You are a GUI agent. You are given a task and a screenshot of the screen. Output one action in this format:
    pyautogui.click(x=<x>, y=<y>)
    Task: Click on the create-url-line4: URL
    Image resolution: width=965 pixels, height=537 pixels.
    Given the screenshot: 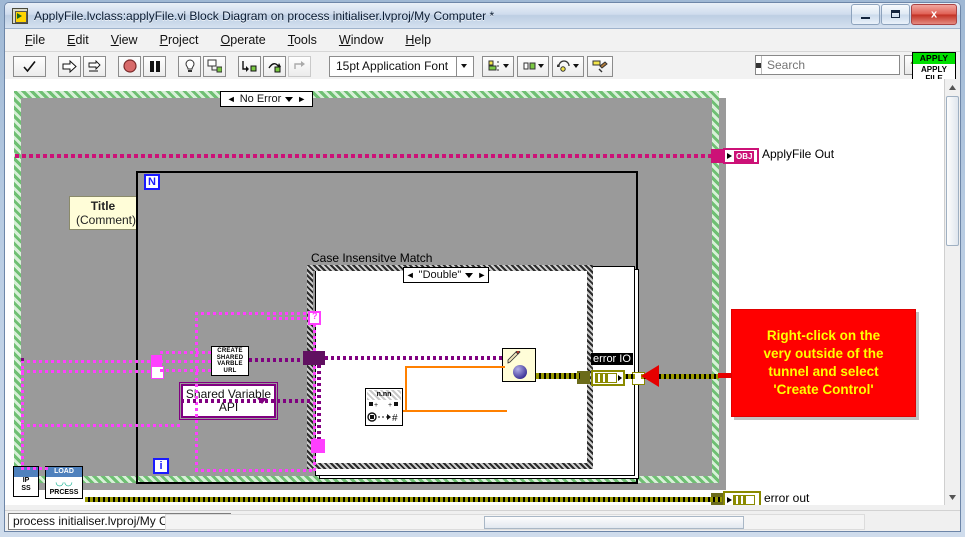 What is the action you would take?
    pyautogui.click(x=230, y=370)
    